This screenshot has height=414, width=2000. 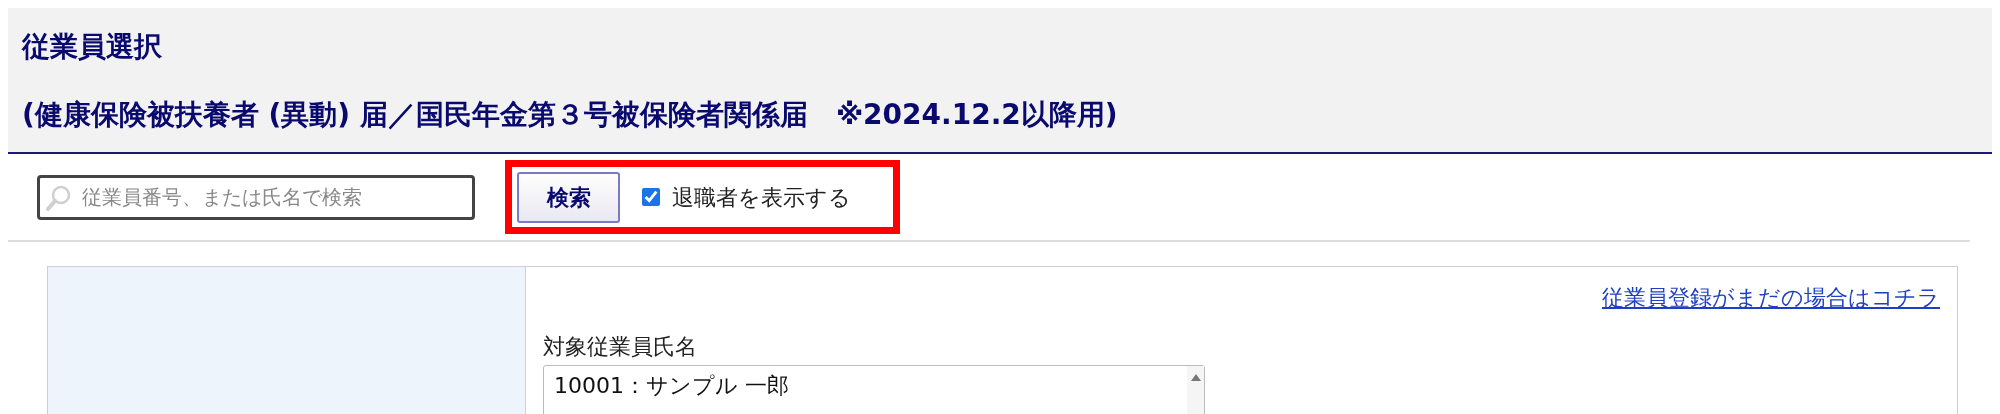 I want to click on search-icon, so click(x=59, y=197).